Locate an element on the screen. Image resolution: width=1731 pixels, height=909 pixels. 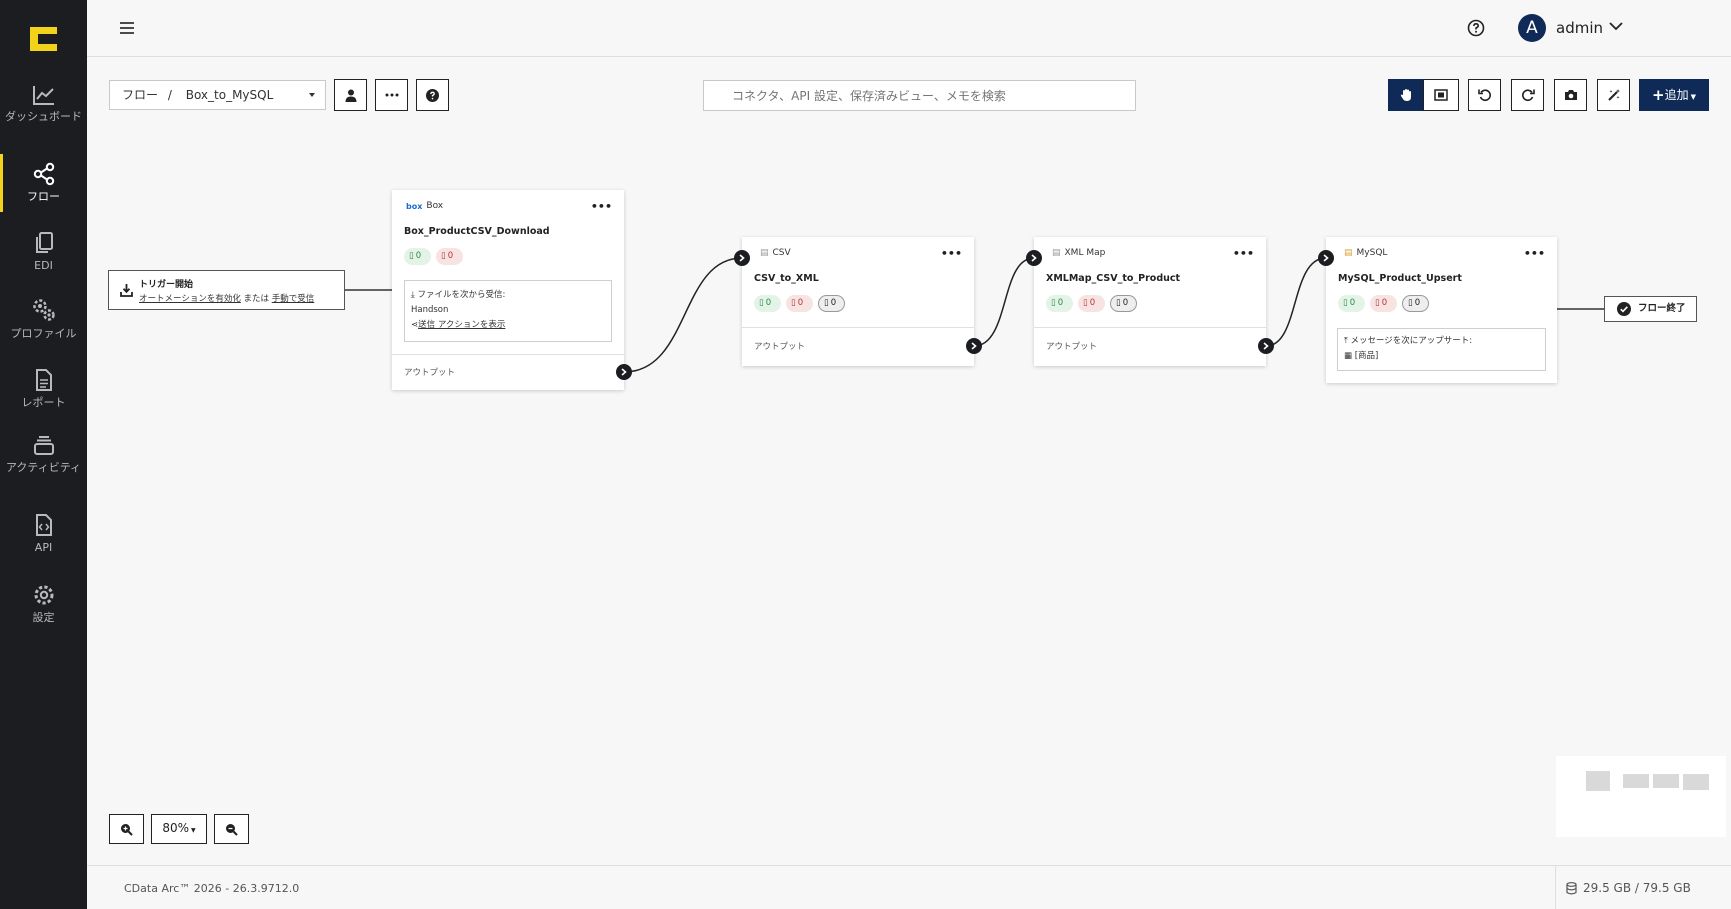
avatar: A is located at coordinates (1532, 28).